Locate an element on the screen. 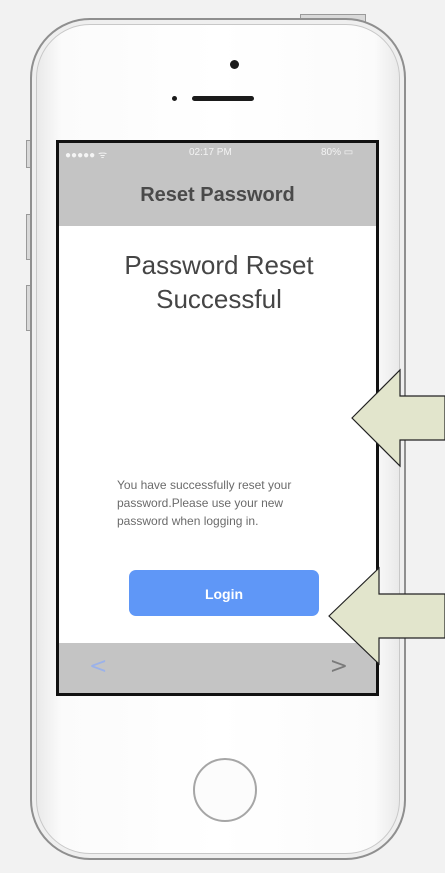 The height and width of the screenshot is (873, 445). home-button-icon is located at coordinates (225, 790).